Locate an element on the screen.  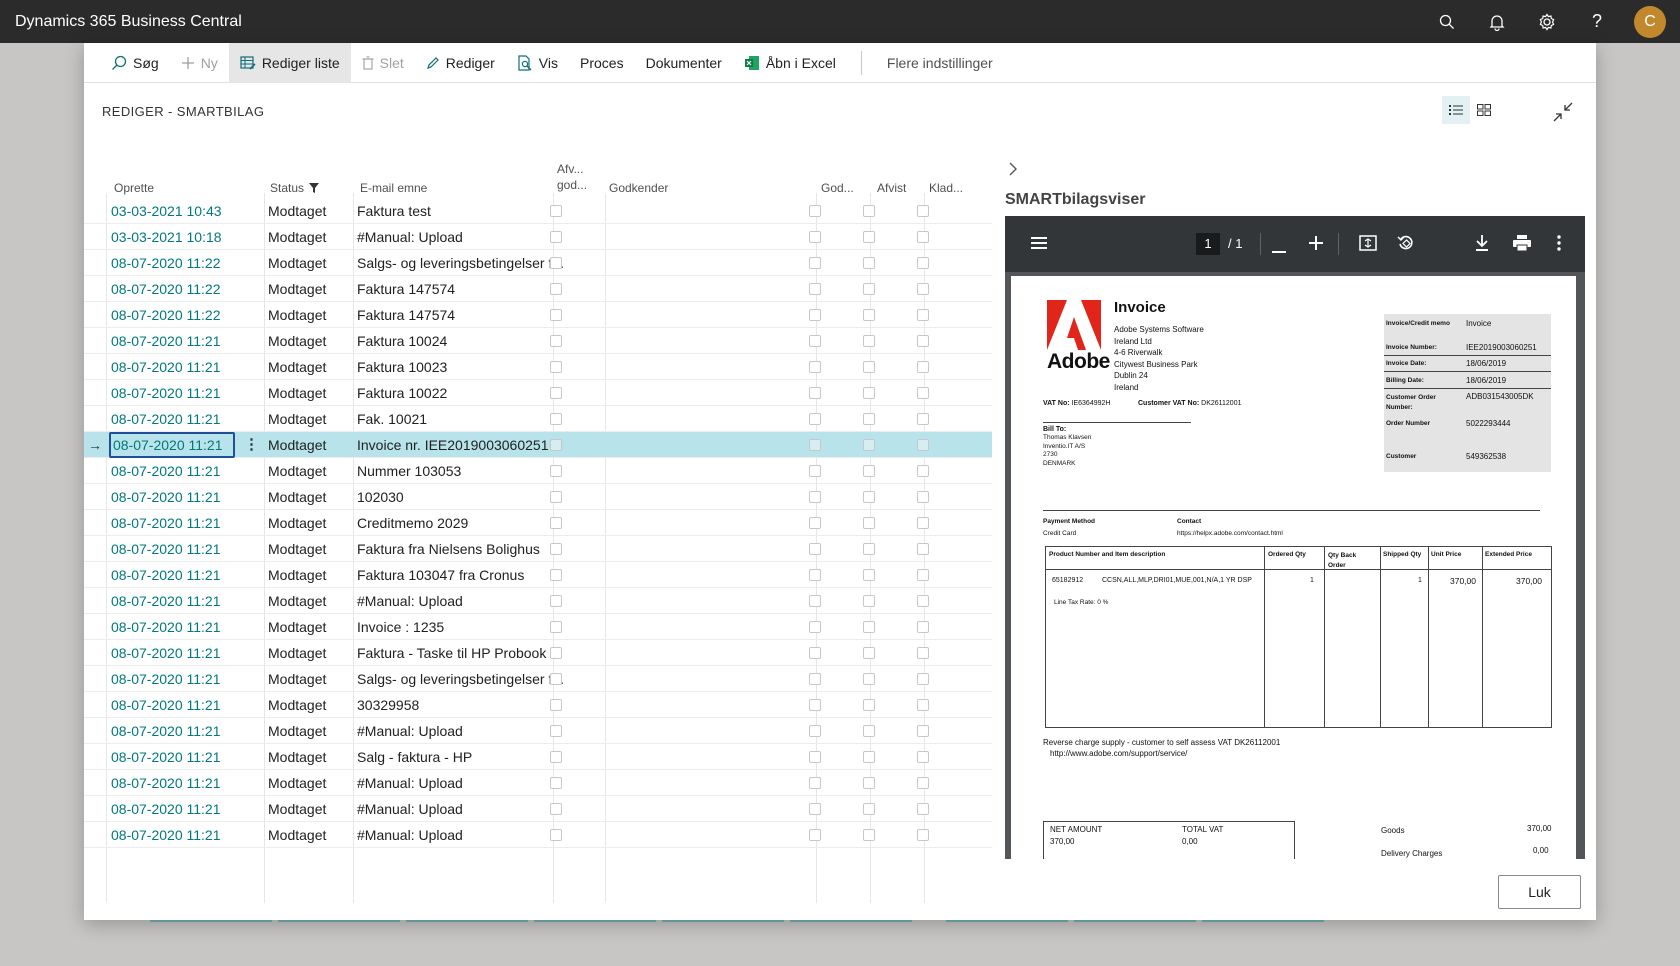
pdf-page-number-input: 1 is located at coordinates (1208, 244).